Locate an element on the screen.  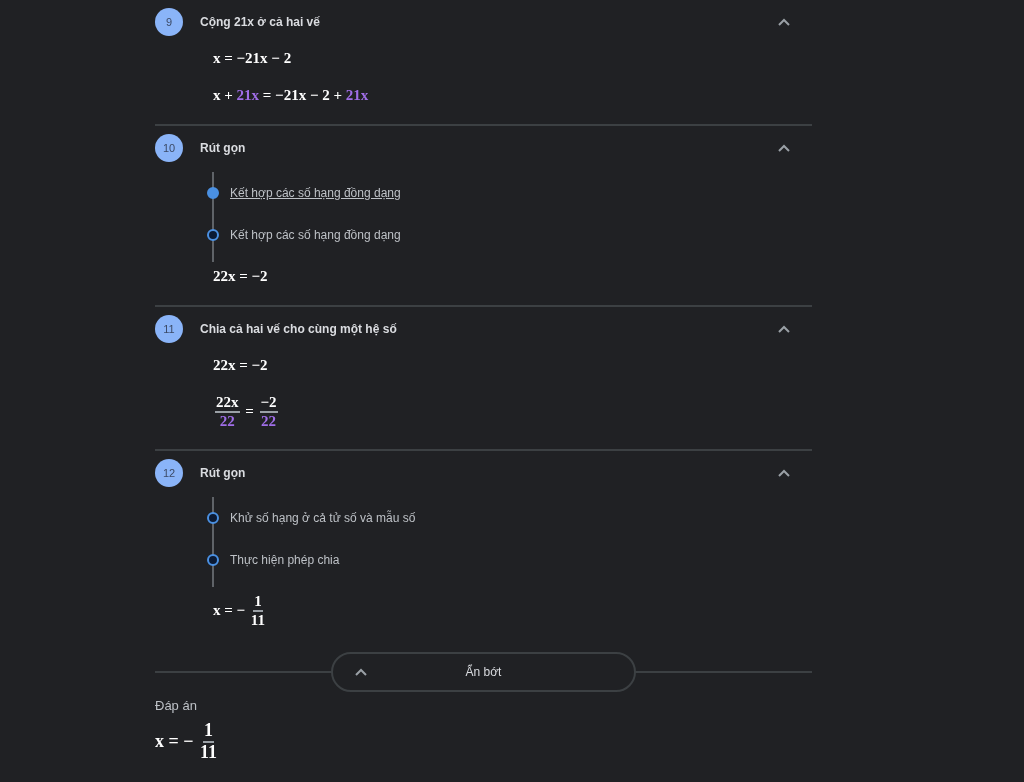
step-number: 12 is located at coordinates (169, 473).